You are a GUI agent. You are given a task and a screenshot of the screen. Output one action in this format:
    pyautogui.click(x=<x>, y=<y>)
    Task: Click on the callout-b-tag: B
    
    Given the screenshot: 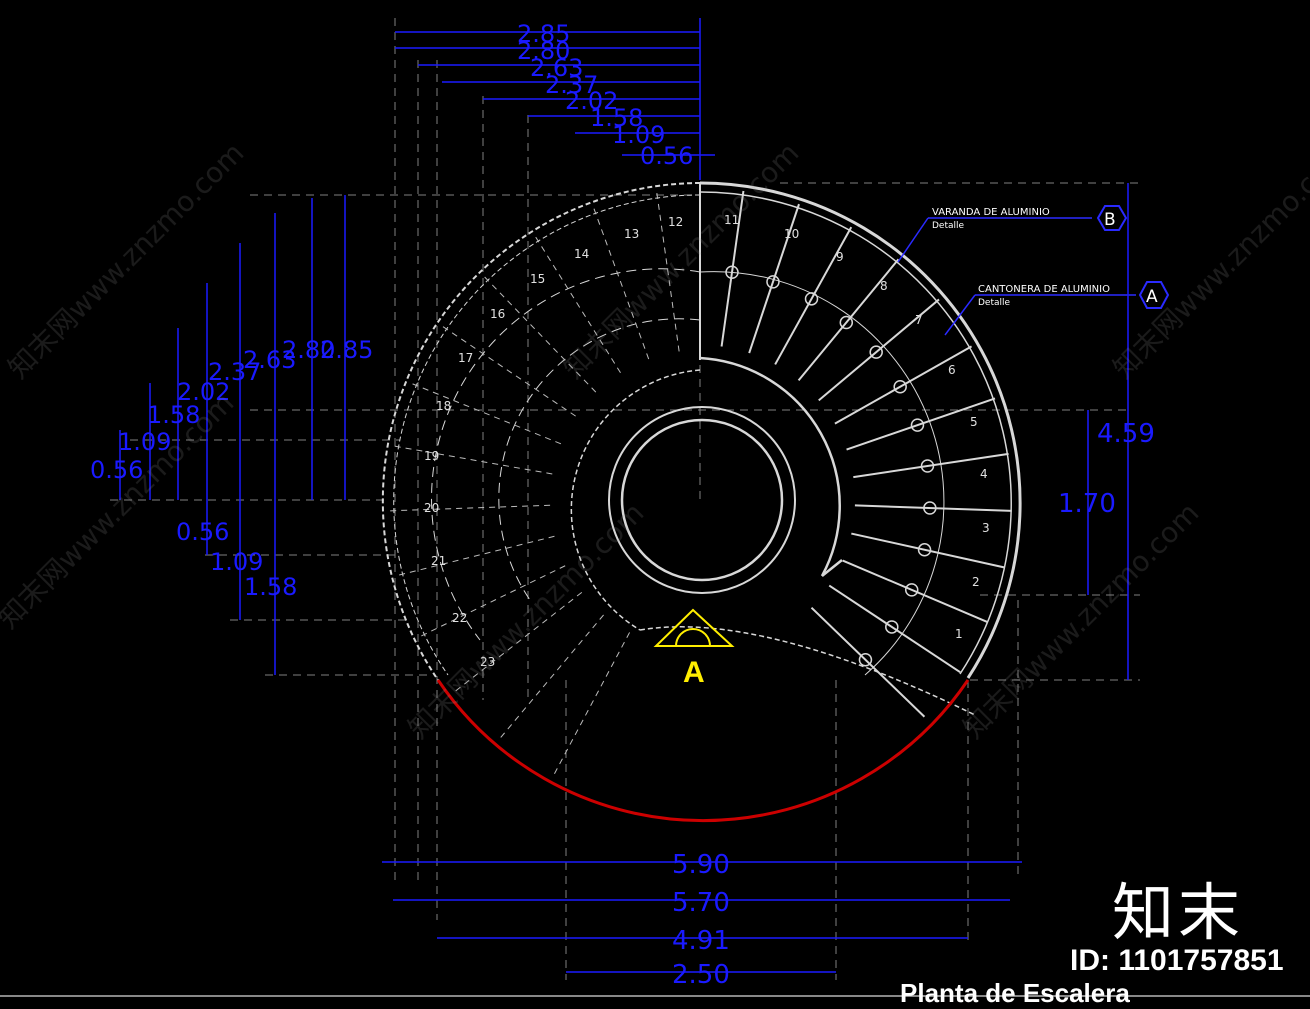 What is the action you would take?
    pyautogui.click(x=1110, y=220)
    